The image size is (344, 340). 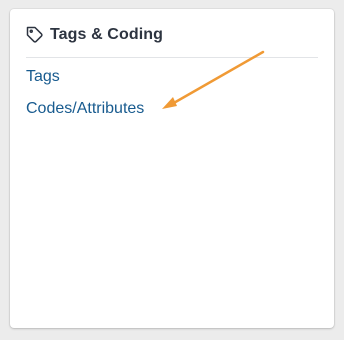 I want to click on card-header: Tags & Coding, so click(x=172, y=39).